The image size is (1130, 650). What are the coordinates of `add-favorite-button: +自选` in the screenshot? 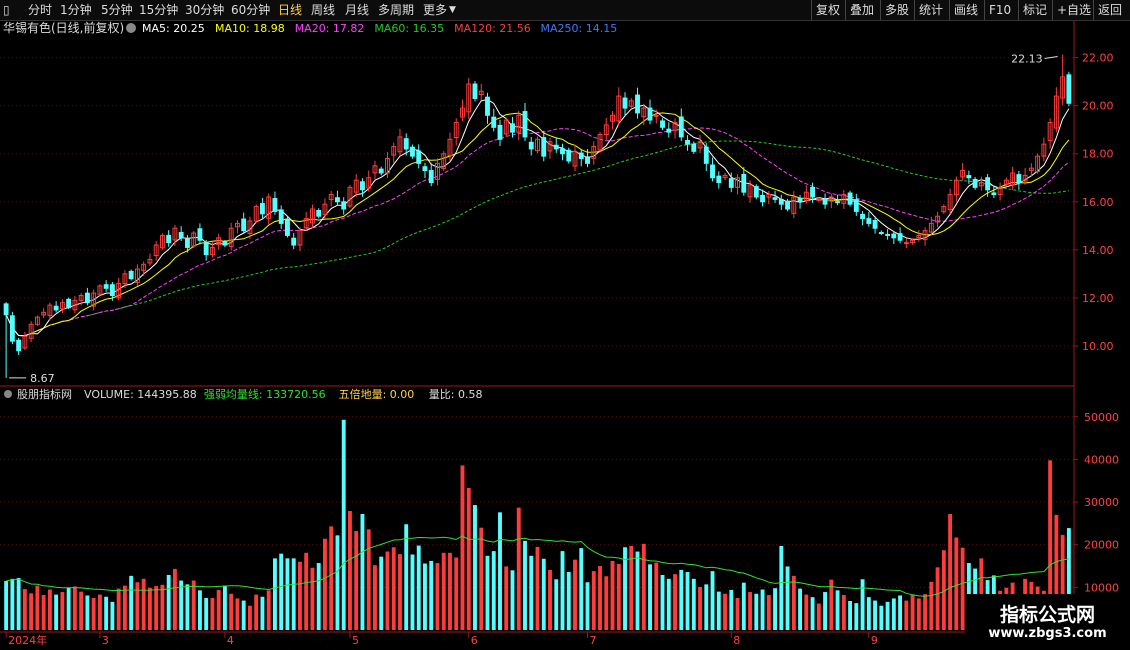 It's located at (1073, 10).